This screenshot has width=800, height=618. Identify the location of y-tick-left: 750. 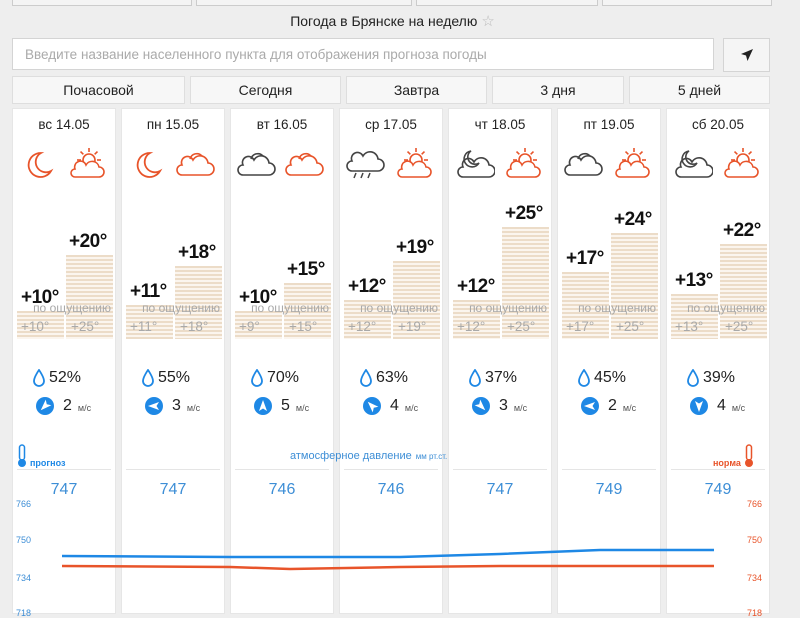
(24, 540).